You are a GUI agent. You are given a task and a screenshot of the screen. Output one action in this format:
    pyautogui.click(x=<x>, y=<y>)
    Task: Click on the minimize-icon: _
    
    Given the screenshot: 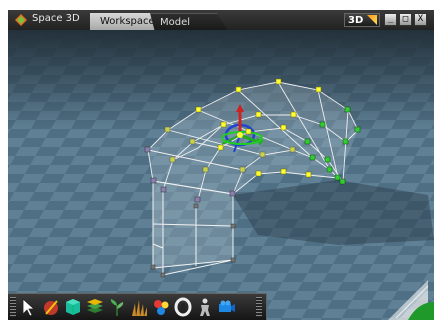 What is the action you would take?
    pyautogui.click(x=390, y=19)
    